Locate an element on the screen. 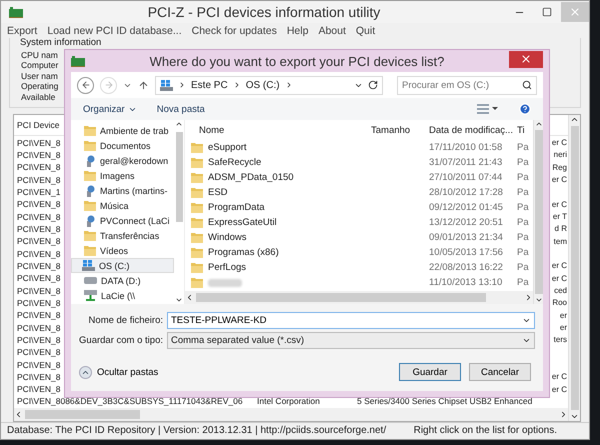 Image resolution: width=600 pixels, height=445 pixels. file-row: ExpressGateUtil 13/12/2012 20:51 Pa is located at coordinates (359, 222).